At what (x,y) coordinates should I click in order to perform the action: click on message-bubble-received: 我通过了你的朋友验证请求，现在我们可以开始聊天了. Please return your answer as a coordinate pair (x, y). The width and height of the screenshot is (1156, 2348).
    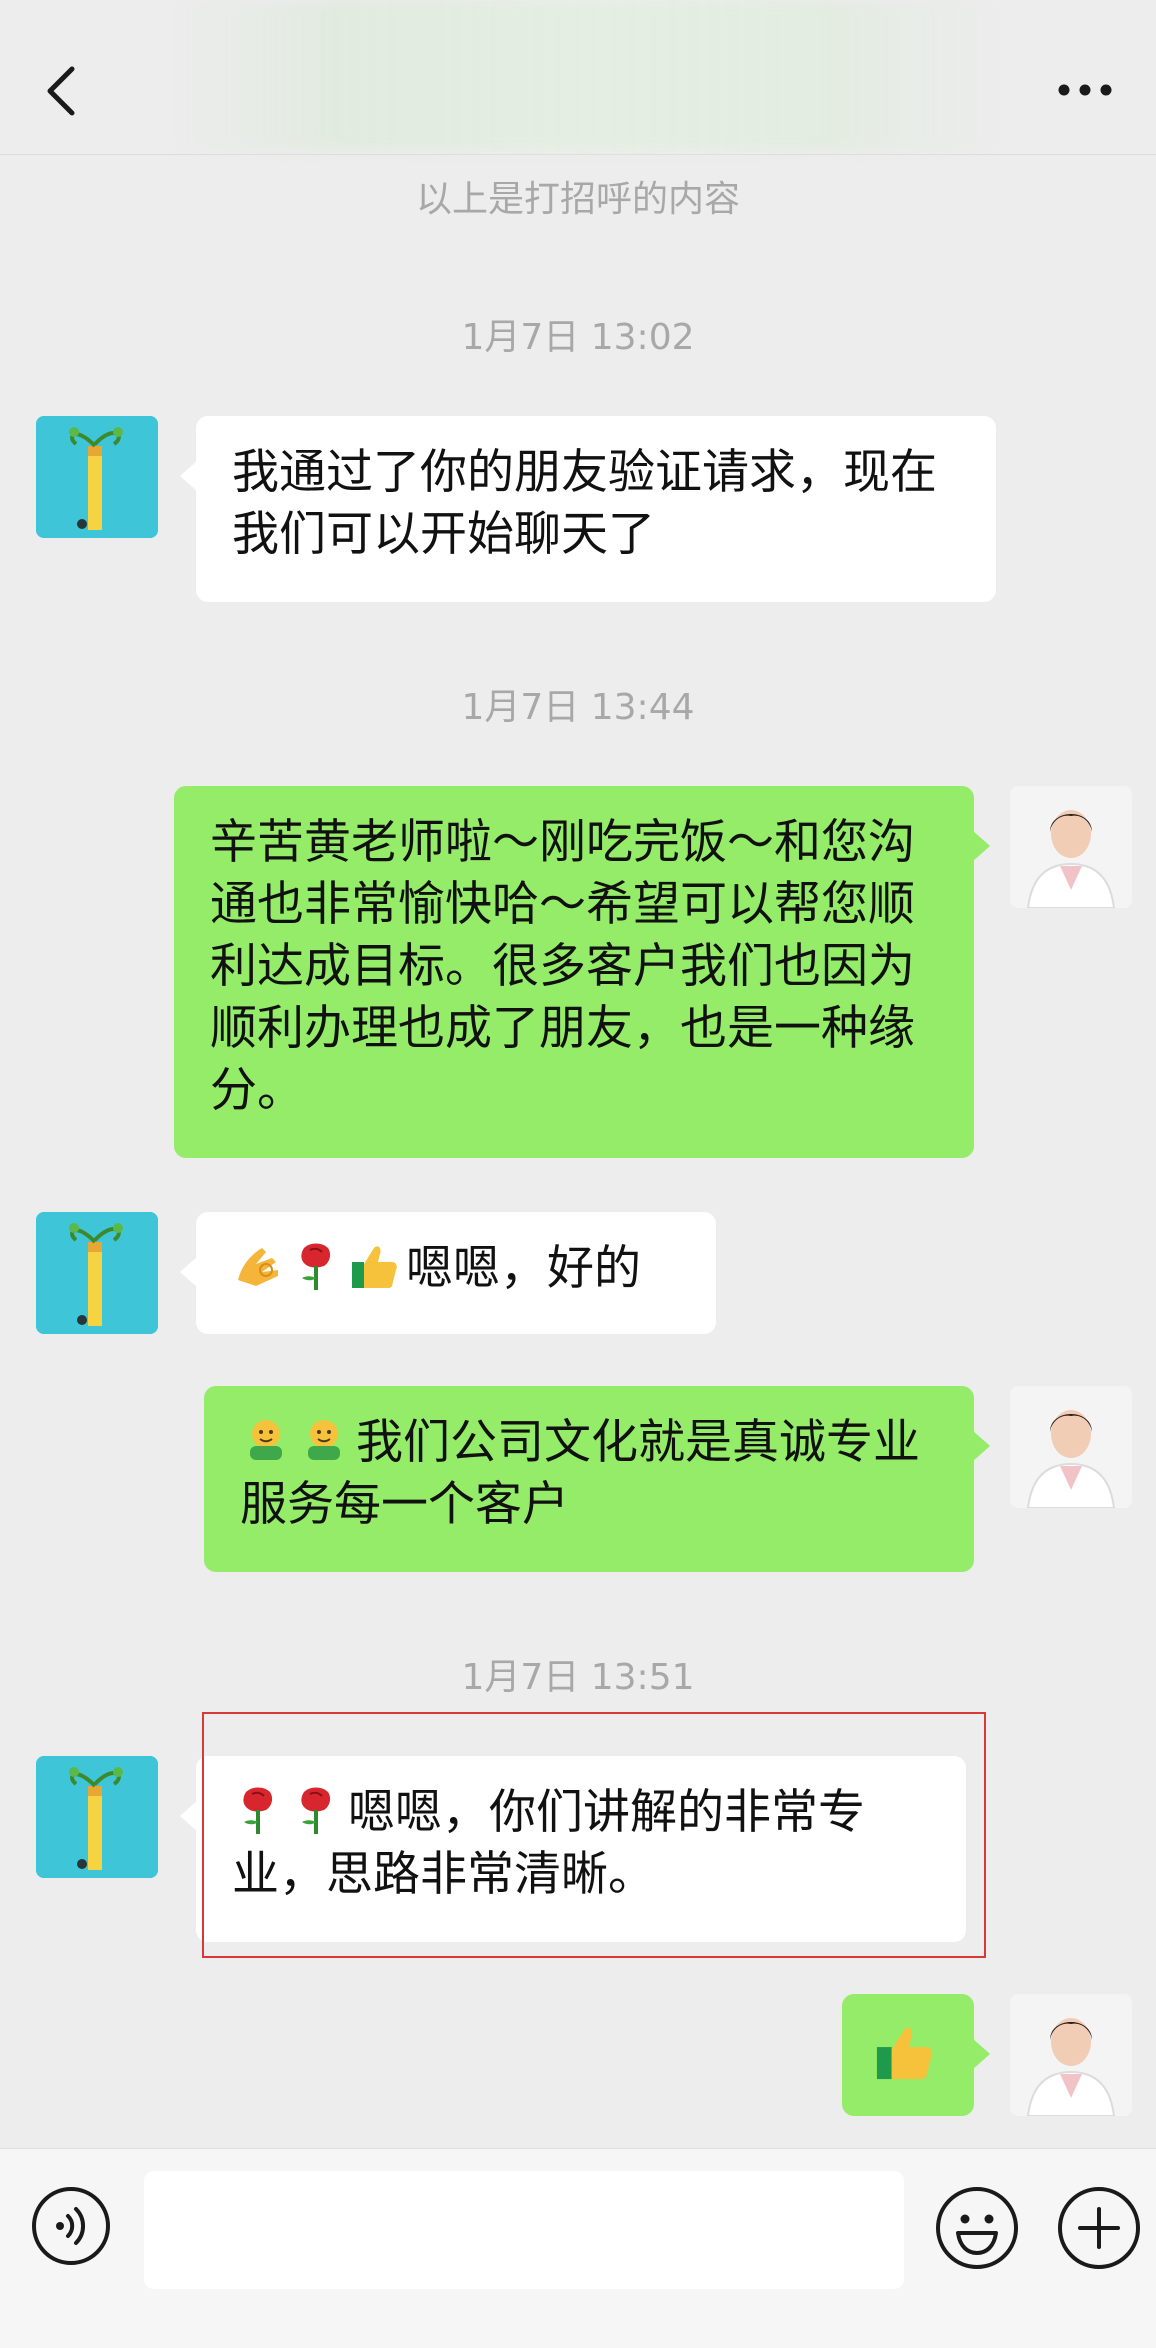
    Looking at the image, I should click on (588, 509).